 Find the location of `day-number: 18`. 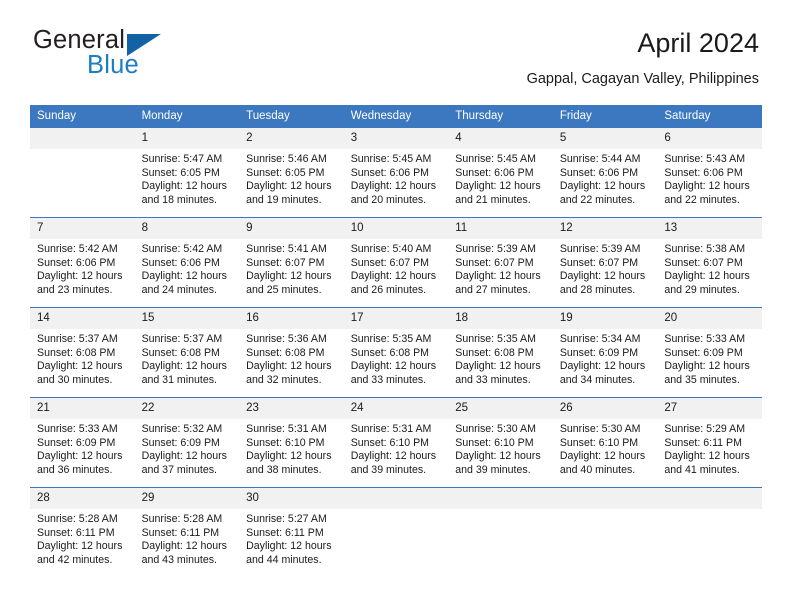

day-number: 18 is located at coordinates (500, 318).